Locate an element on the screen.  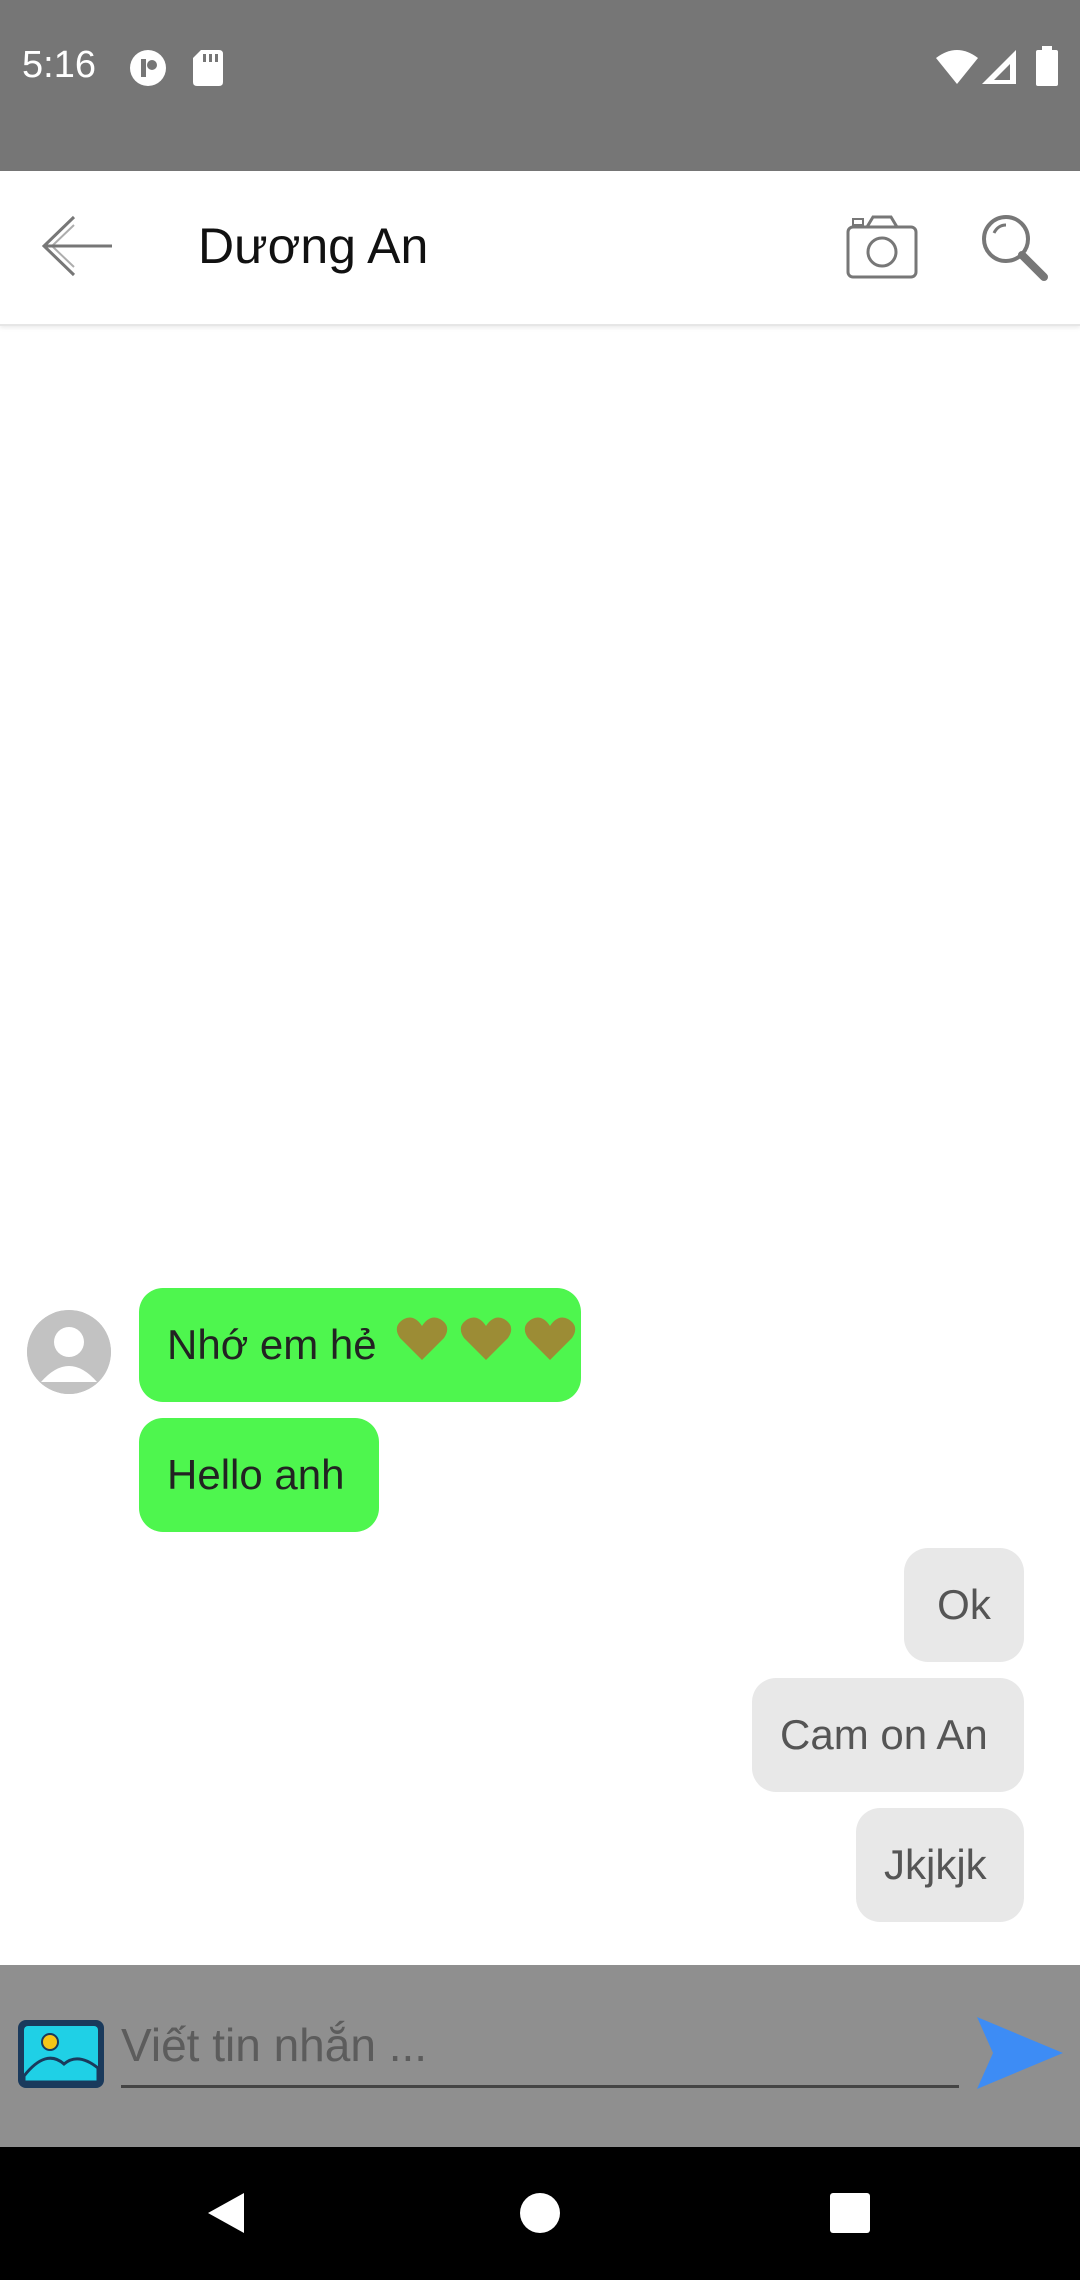
search-button is located at coordinates (1014, 247).